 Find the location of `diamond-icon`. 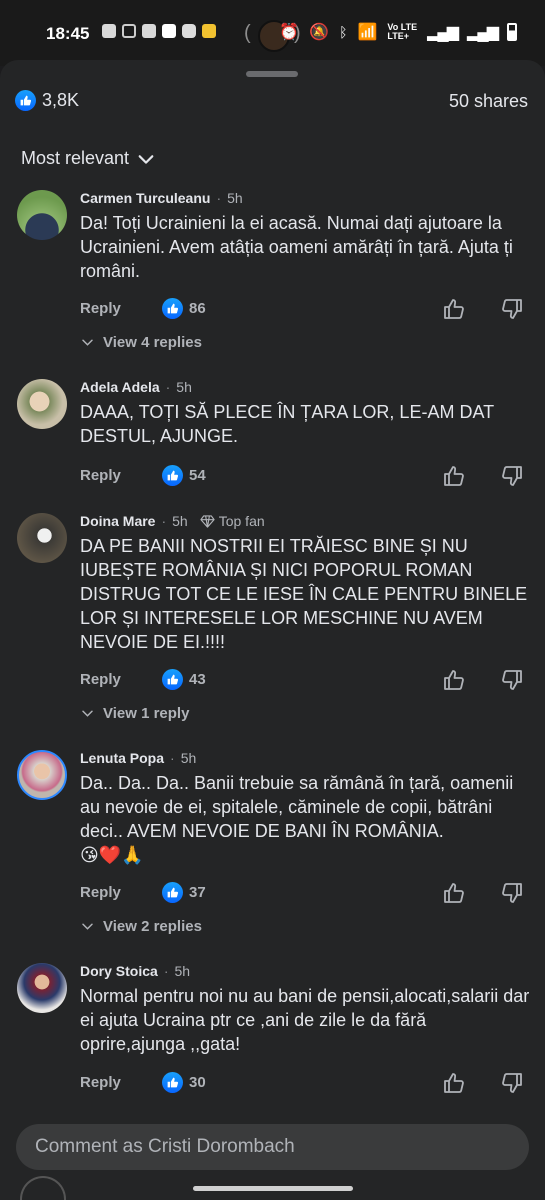

diamond-icon is located at coordinates (207, 521).